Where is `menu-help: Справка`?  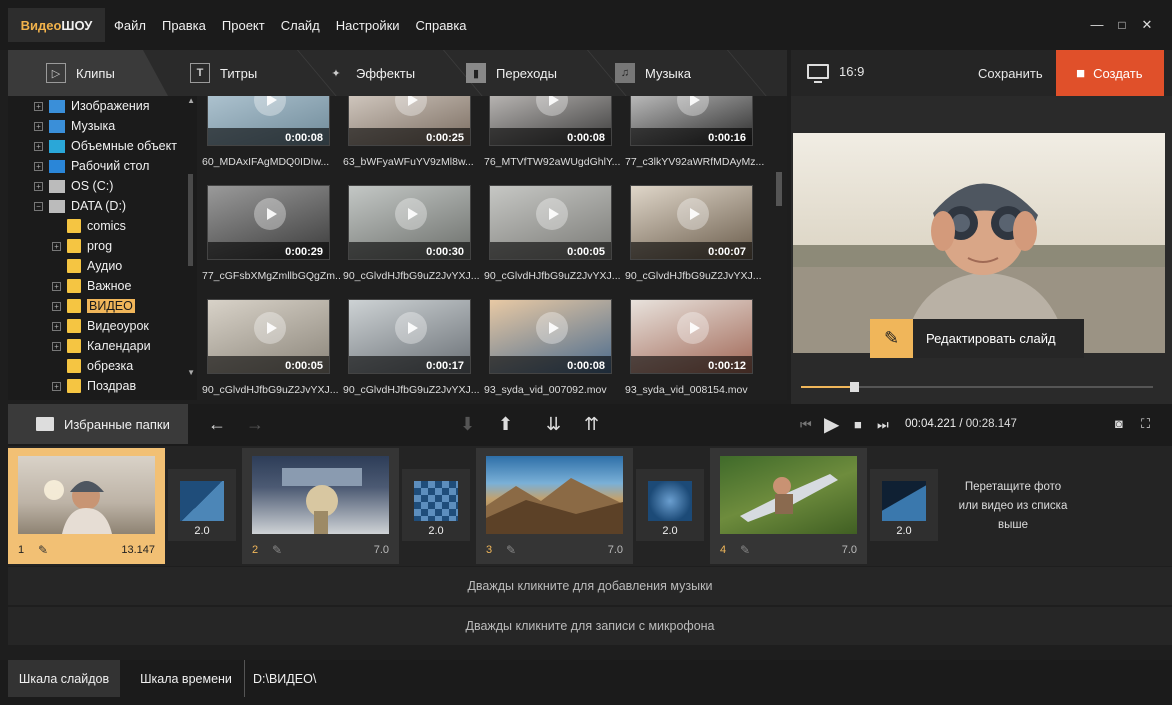
menu-help: Справка is located at coordinates (441, 25).